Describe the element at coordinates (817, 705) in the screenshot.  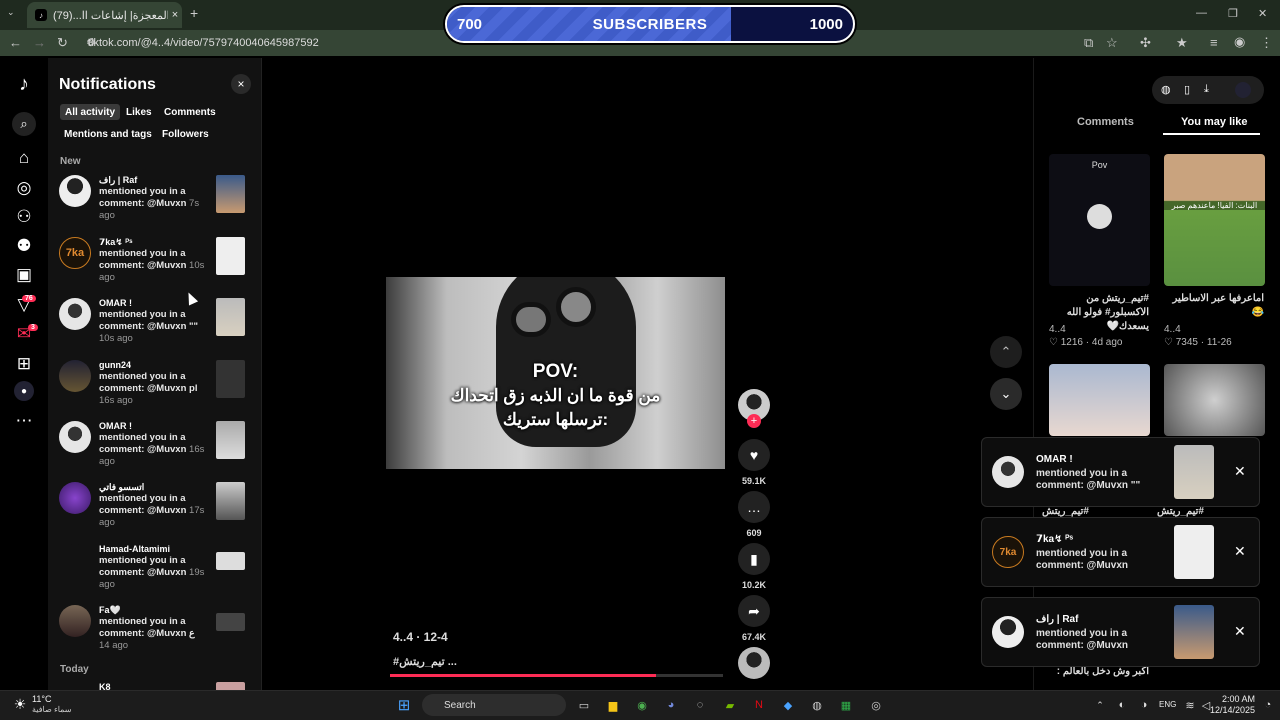
I see `steam-icon: ◍` at that location.